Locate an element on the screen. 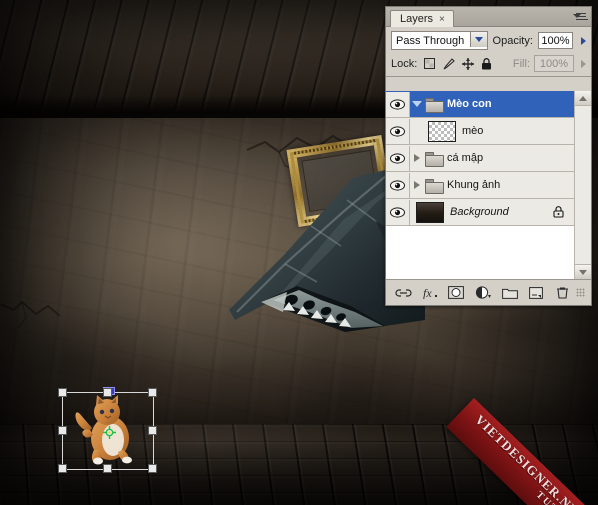  transform-handle-bc is located at coordinates (107, 468).